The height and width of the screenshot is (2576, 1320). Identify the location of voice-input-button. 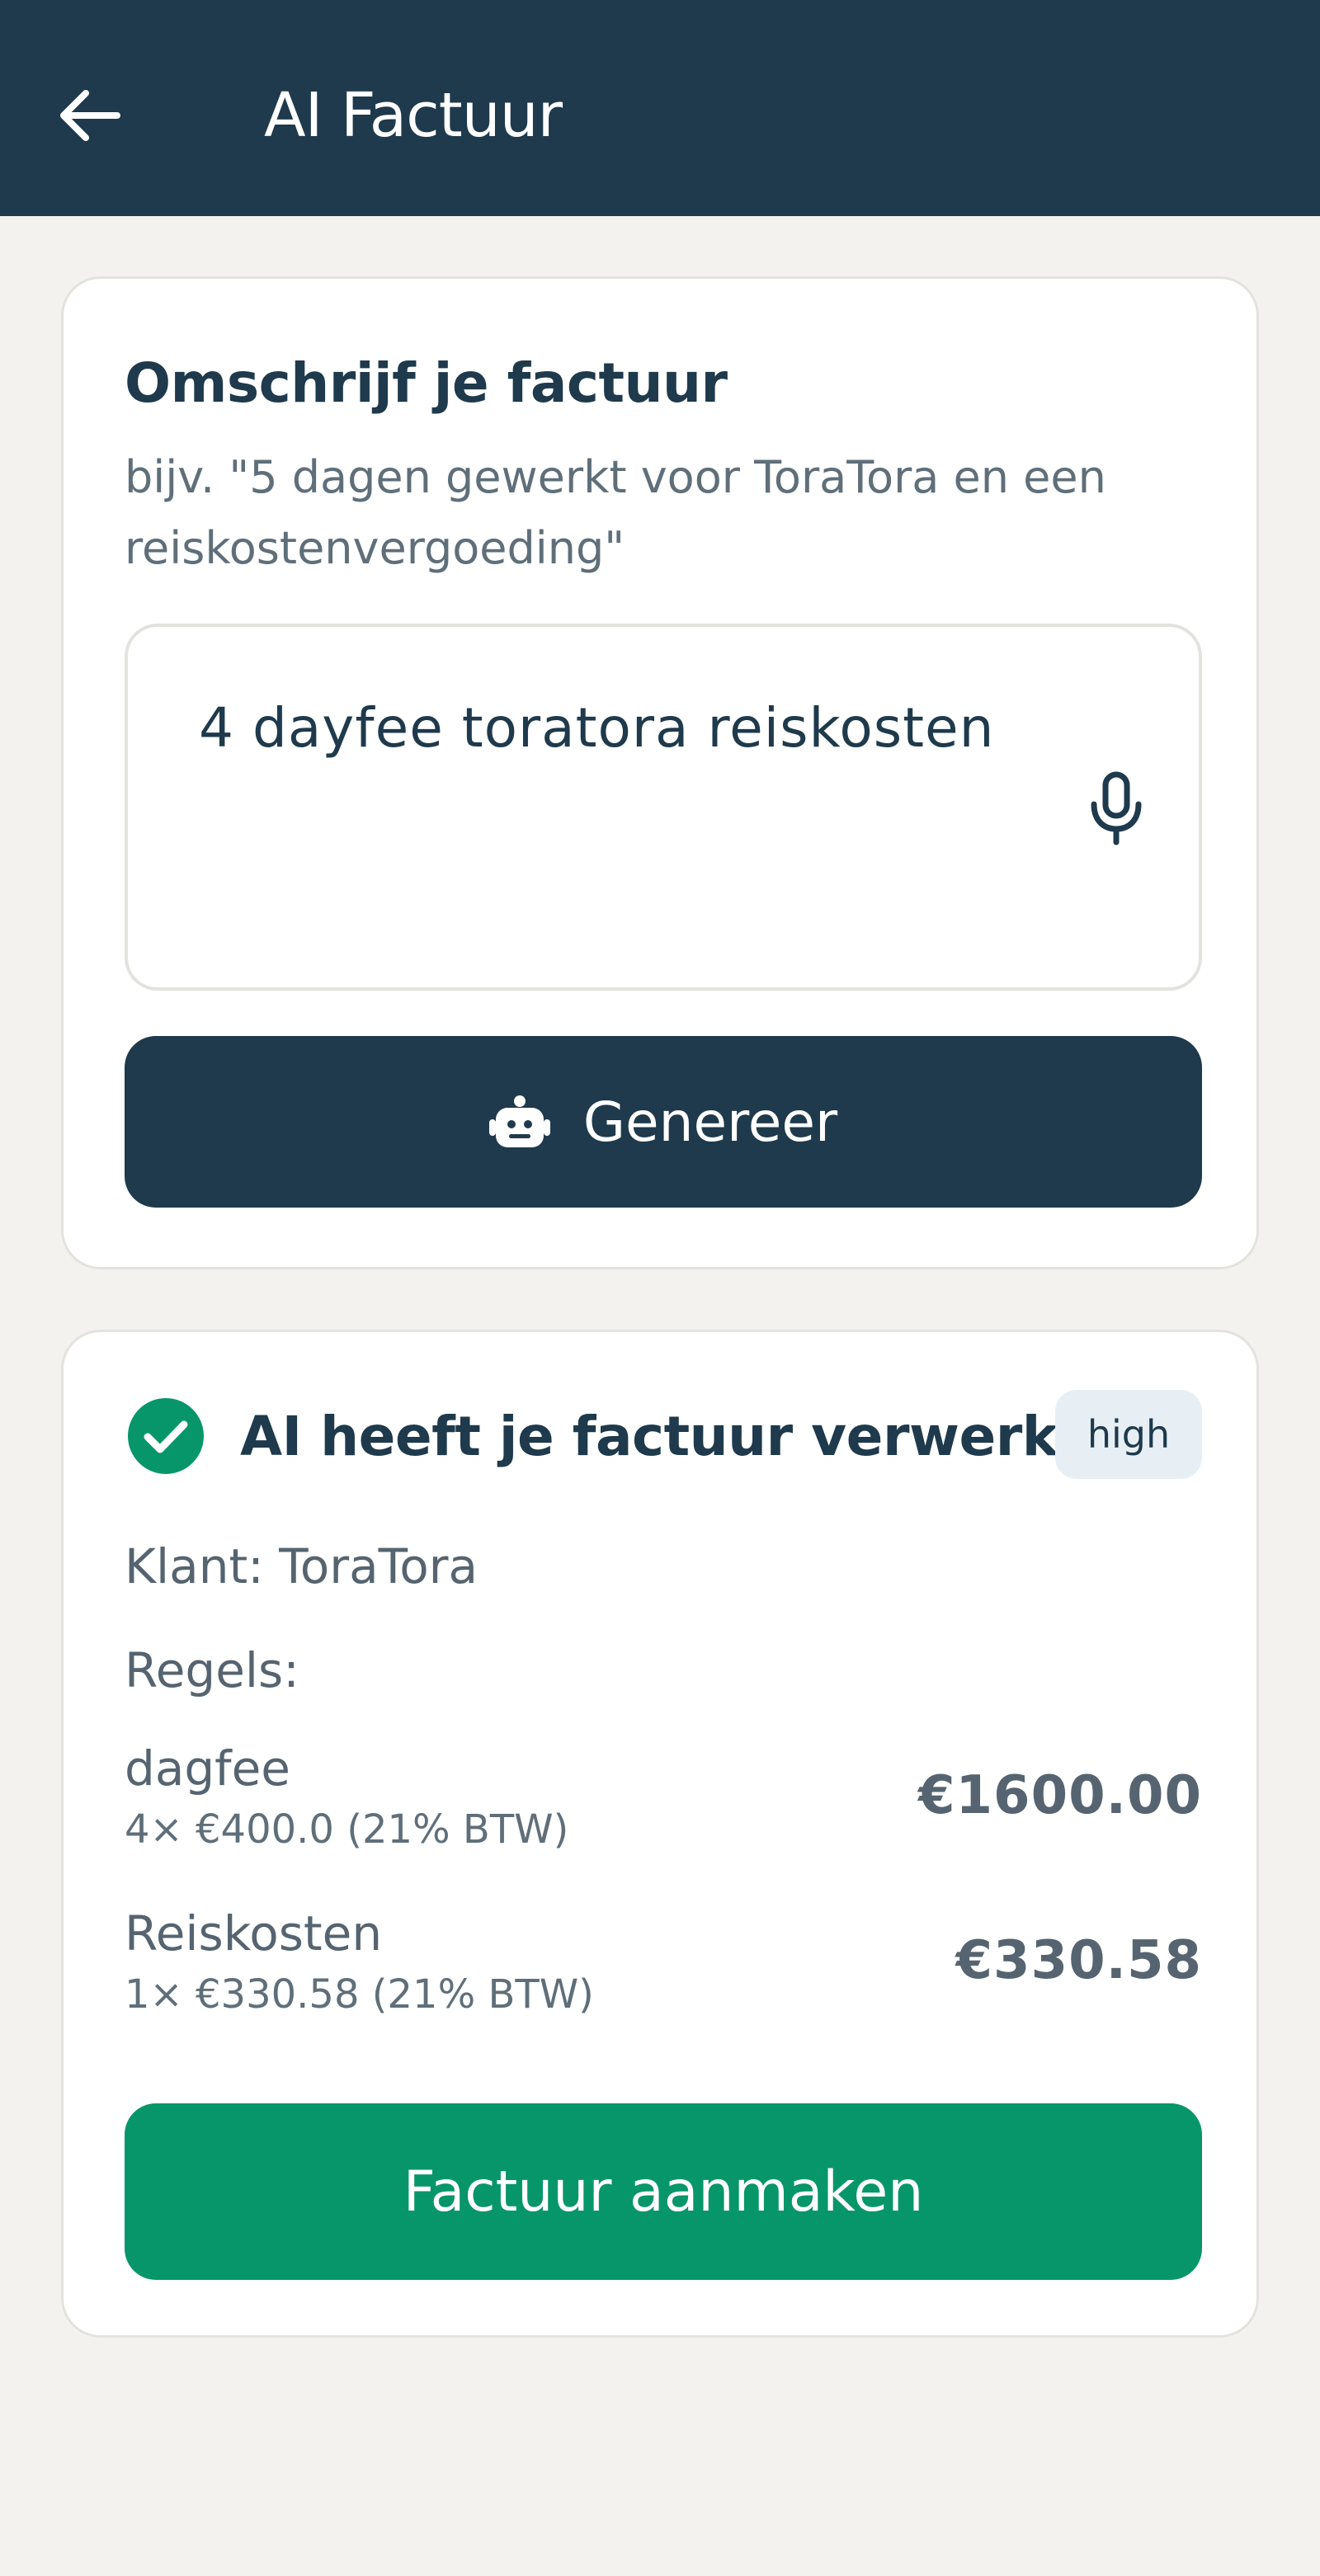
(1116, 808).